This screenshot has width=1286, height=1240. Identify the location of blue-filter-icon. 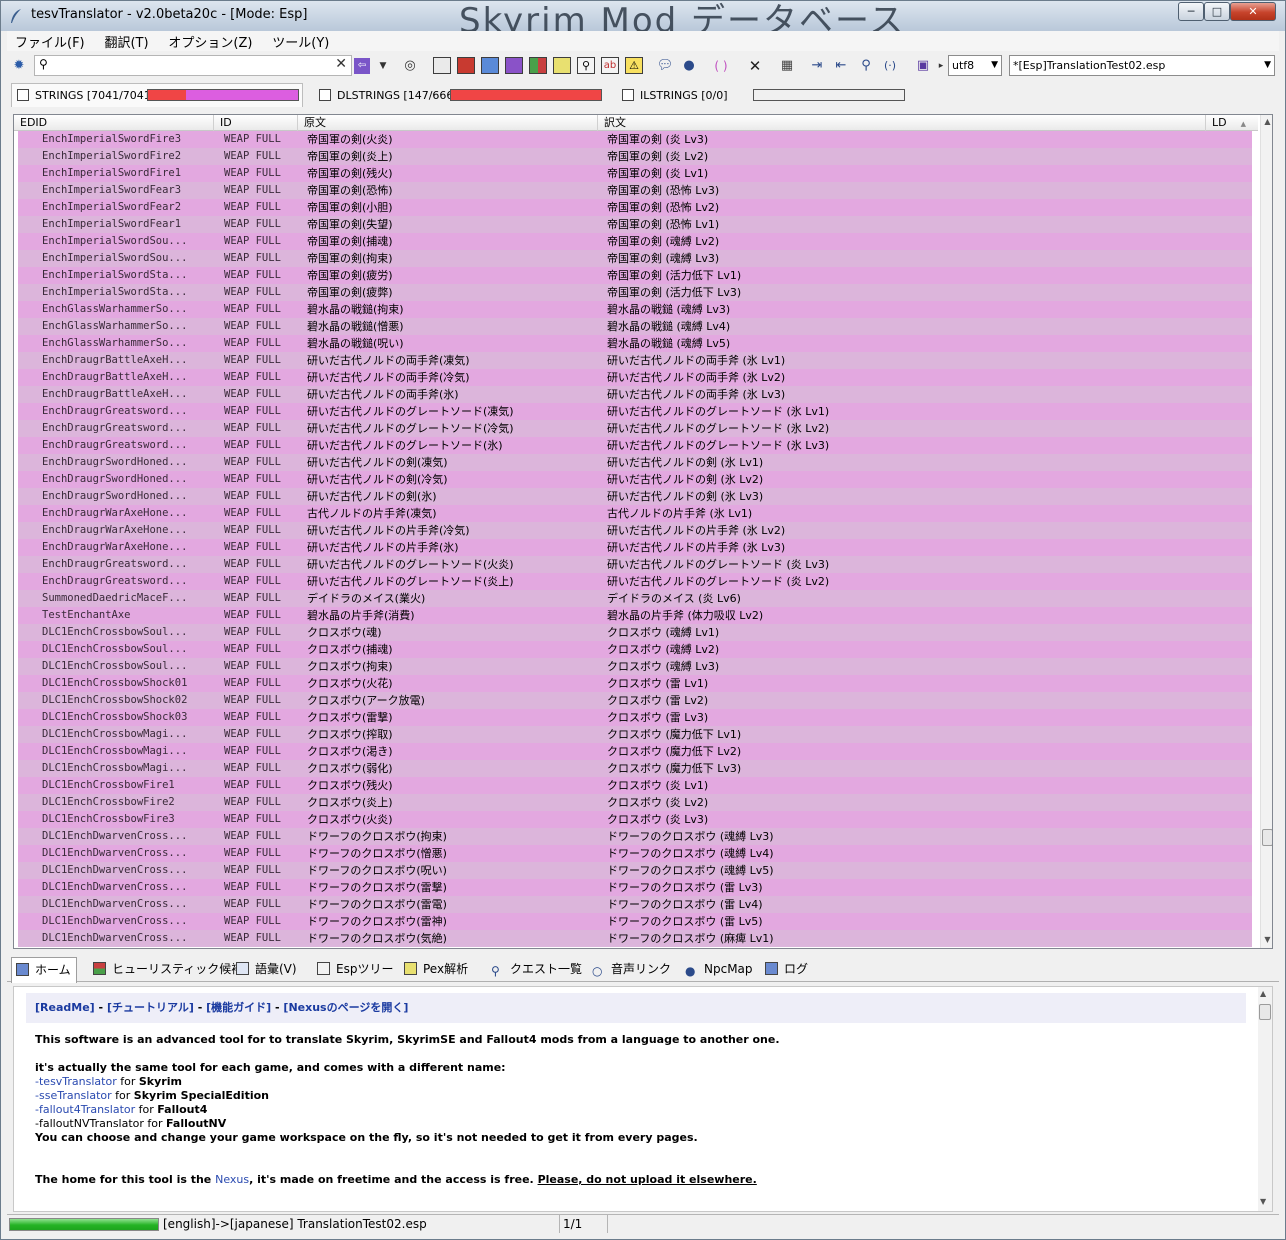
(490, 65).